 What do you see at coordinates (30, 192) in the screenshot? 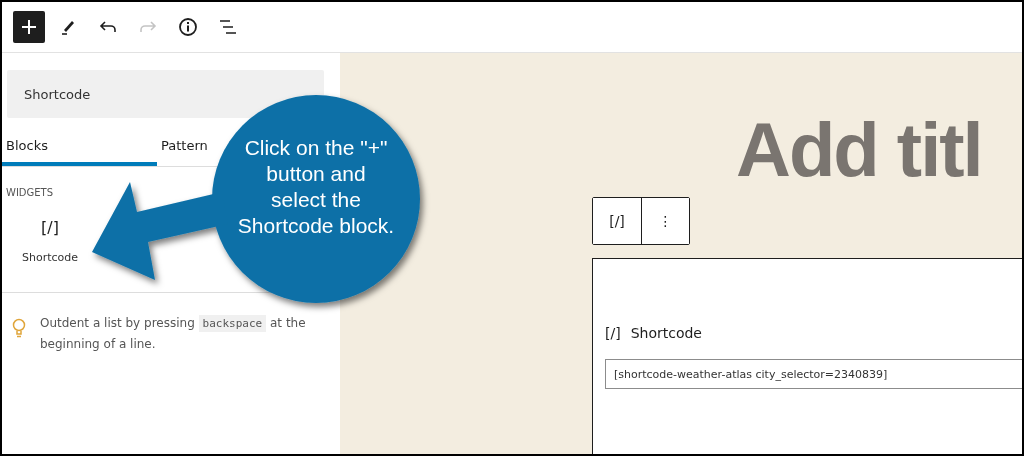
I see `category-heading: WIDGETS` at bounding box center [30, 192].